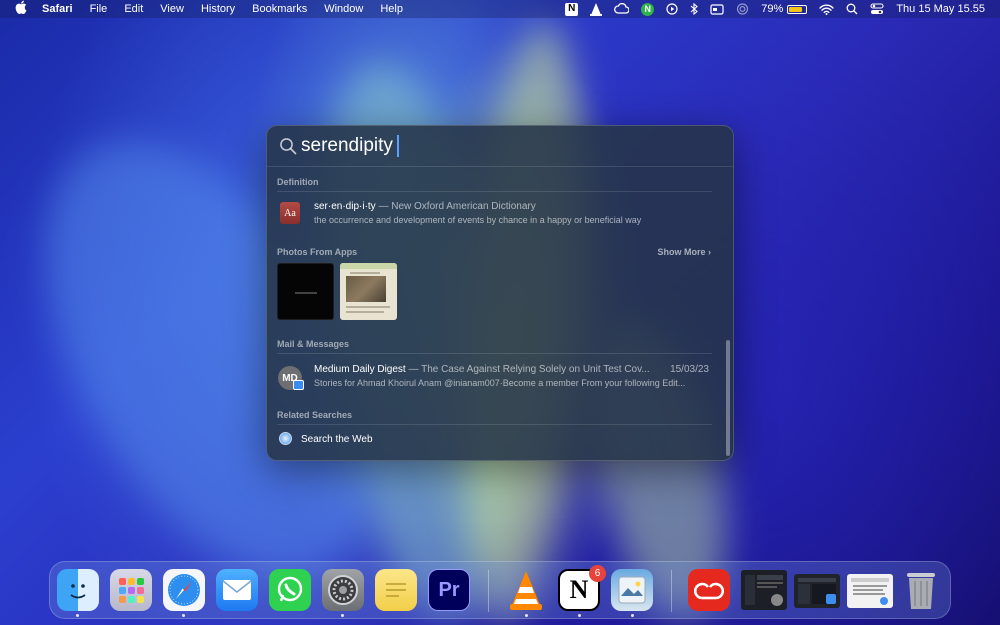  What do you see at coordinates (717, 9) in the screenshot?
I see `card-icon` at bounding box center [717, 9].